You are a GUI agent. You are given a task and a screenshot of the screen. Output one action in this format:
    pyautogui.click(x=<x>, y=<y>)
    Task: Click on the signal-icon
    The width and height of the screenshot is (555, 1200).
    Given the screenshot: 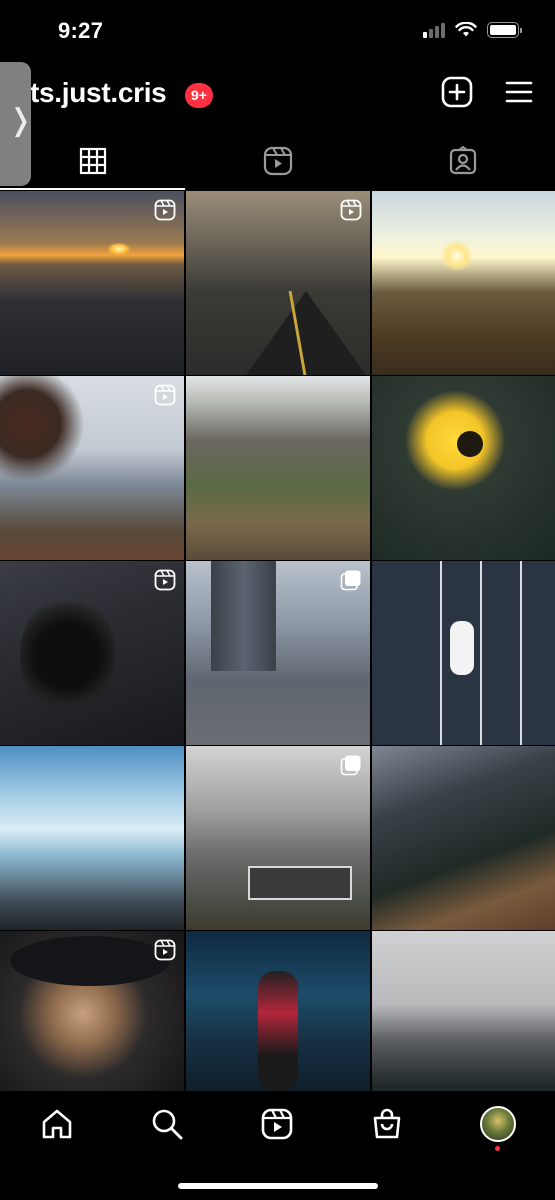 What is the action you would take?
    pyautogui.click(x=434, y=30)
    